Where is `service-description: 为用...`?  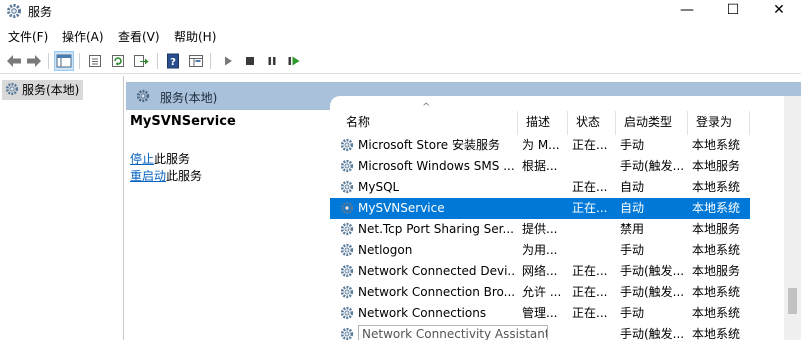 service-description: 为用... is located at coordinates (540, 250).